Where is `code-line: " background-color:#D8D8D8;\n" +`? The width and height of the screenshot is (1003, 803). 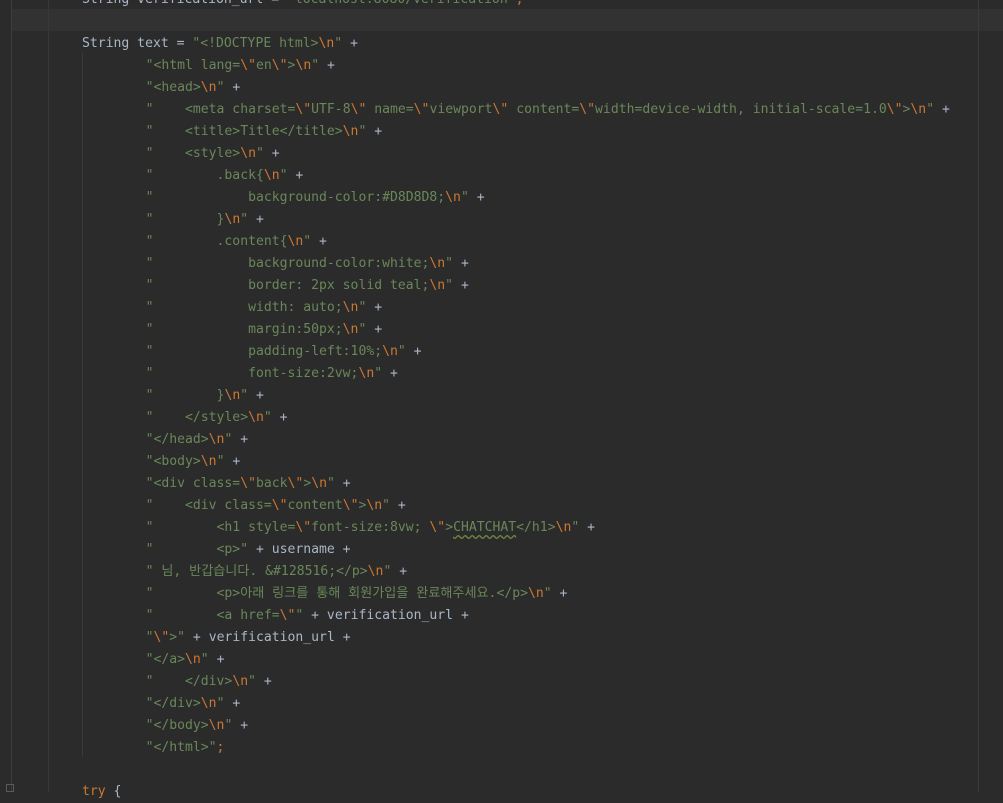
code-line: " background-color:#D8D8D8;\n" + is located at coordinates (315, 198).